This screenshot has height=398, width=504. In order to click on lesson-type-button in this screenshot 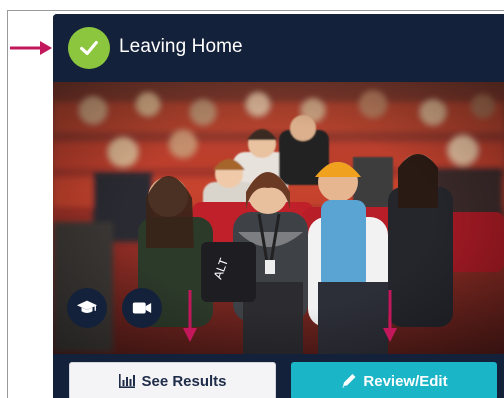, I will do `click(87, 308)`.